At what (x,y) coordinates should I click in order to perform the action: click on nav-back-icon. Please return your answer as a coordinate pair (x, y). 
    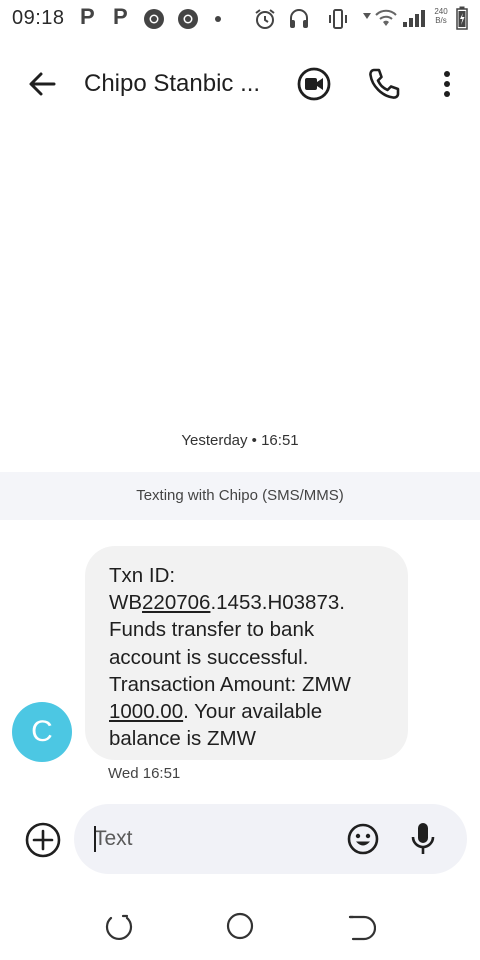
    Looking at the image, I should click on (360, 928).